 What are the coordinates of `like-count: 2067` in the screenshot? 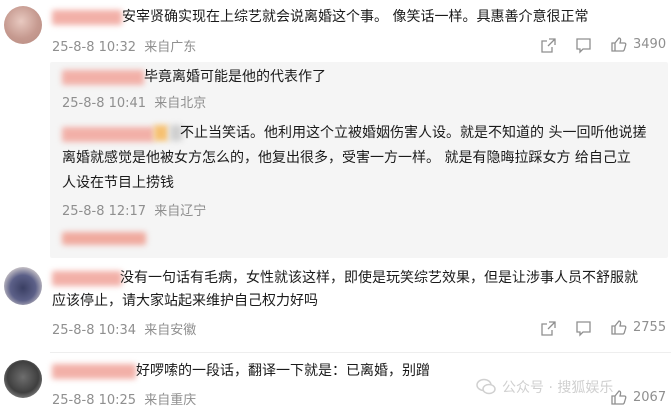 It's located at (650, 397).